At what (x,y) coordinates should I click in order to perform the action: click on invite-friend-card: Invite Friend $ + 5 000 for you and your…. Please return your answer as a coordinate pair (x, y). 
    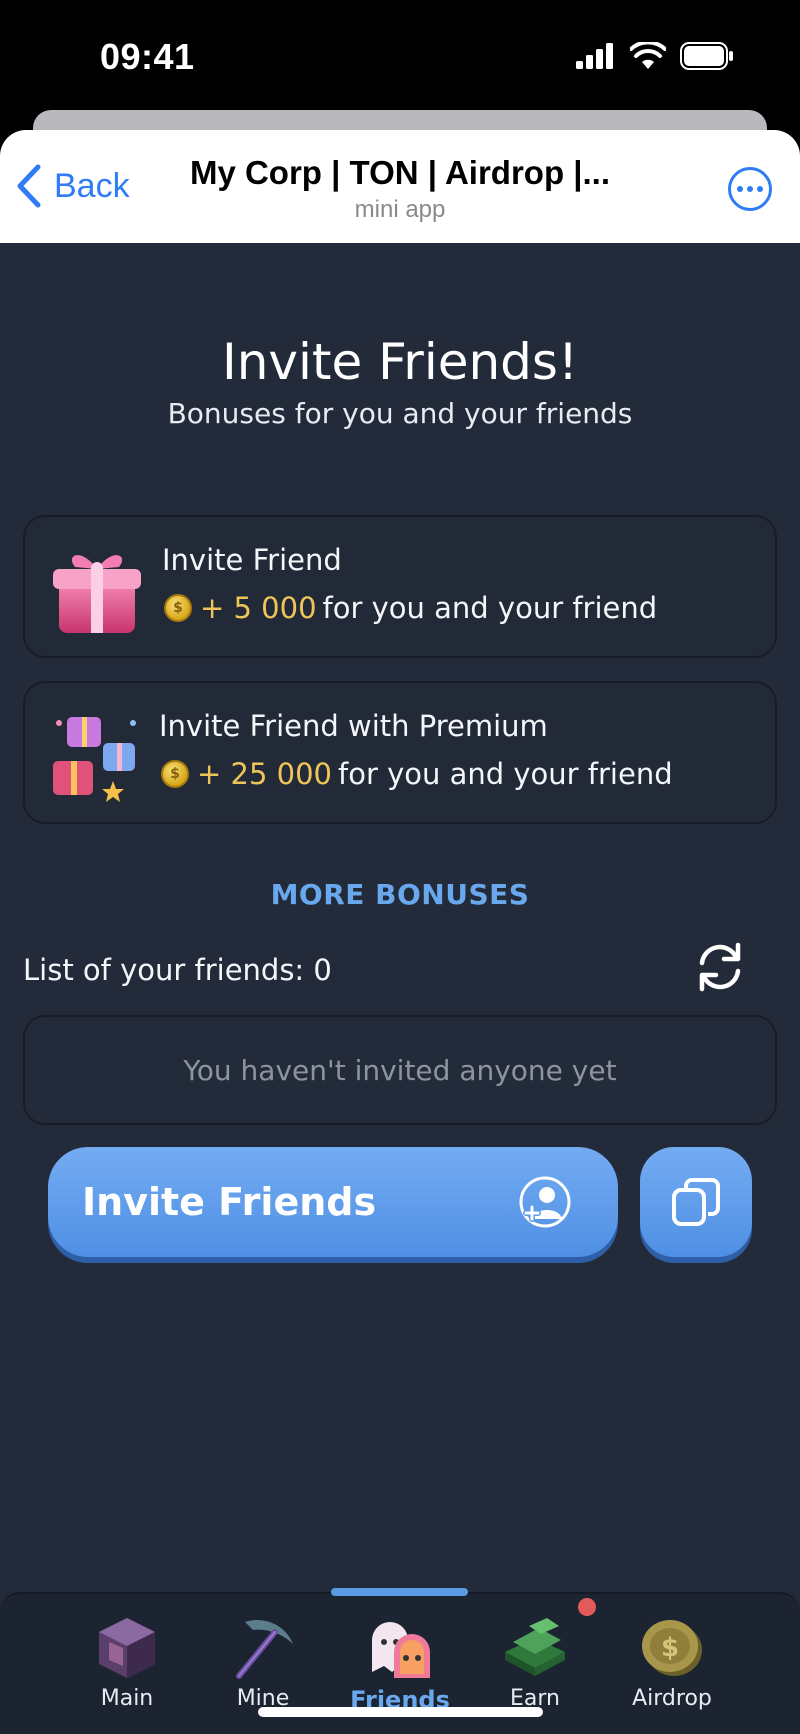
    Looking at the image, I should click on (400, 586).